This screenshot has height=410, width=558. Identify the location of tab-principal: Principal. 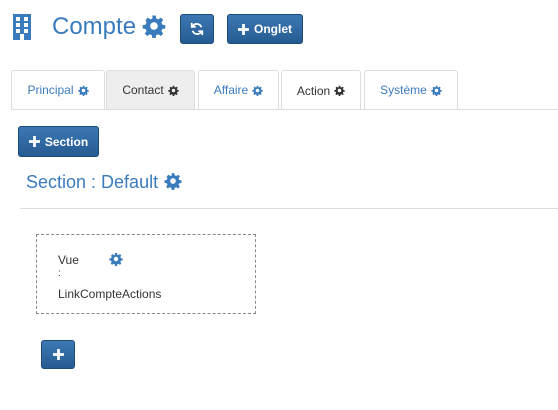
(58, 89).